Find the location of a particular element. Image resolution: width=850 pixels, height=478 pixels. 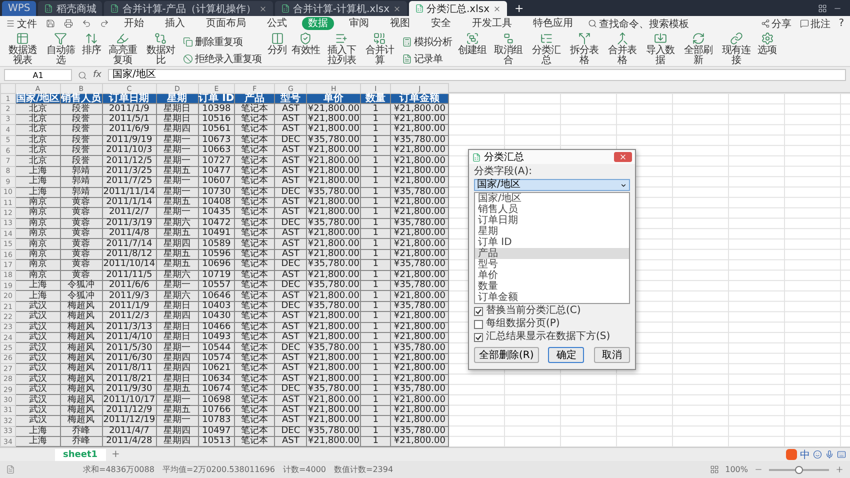

name-box: A1 is located at coordinates (38, 75).